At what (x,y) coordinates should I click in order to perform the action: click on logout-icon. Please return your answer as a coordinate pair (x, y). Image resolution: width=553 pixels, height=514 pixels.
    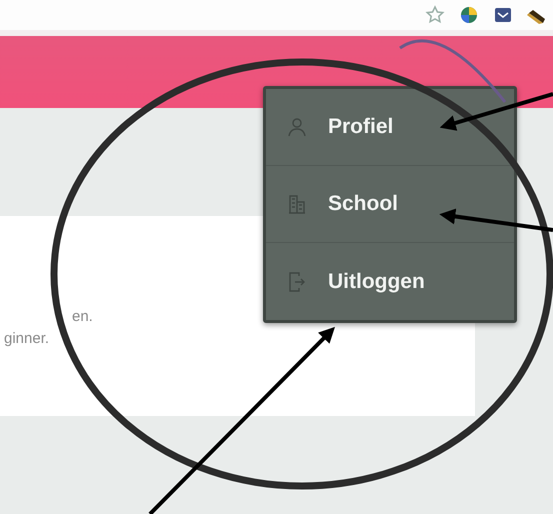
    Looking at the image, I should click on (297, 281).